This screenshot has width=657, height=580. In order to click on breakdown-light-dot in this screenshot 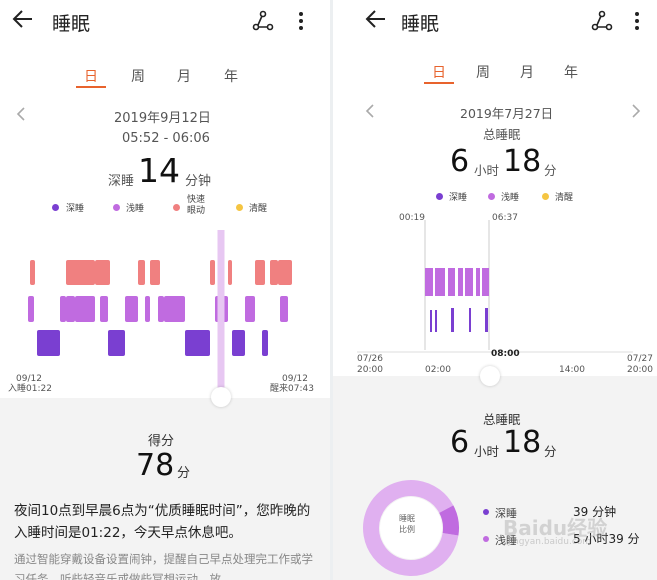, I will do `click(486, 539)`.